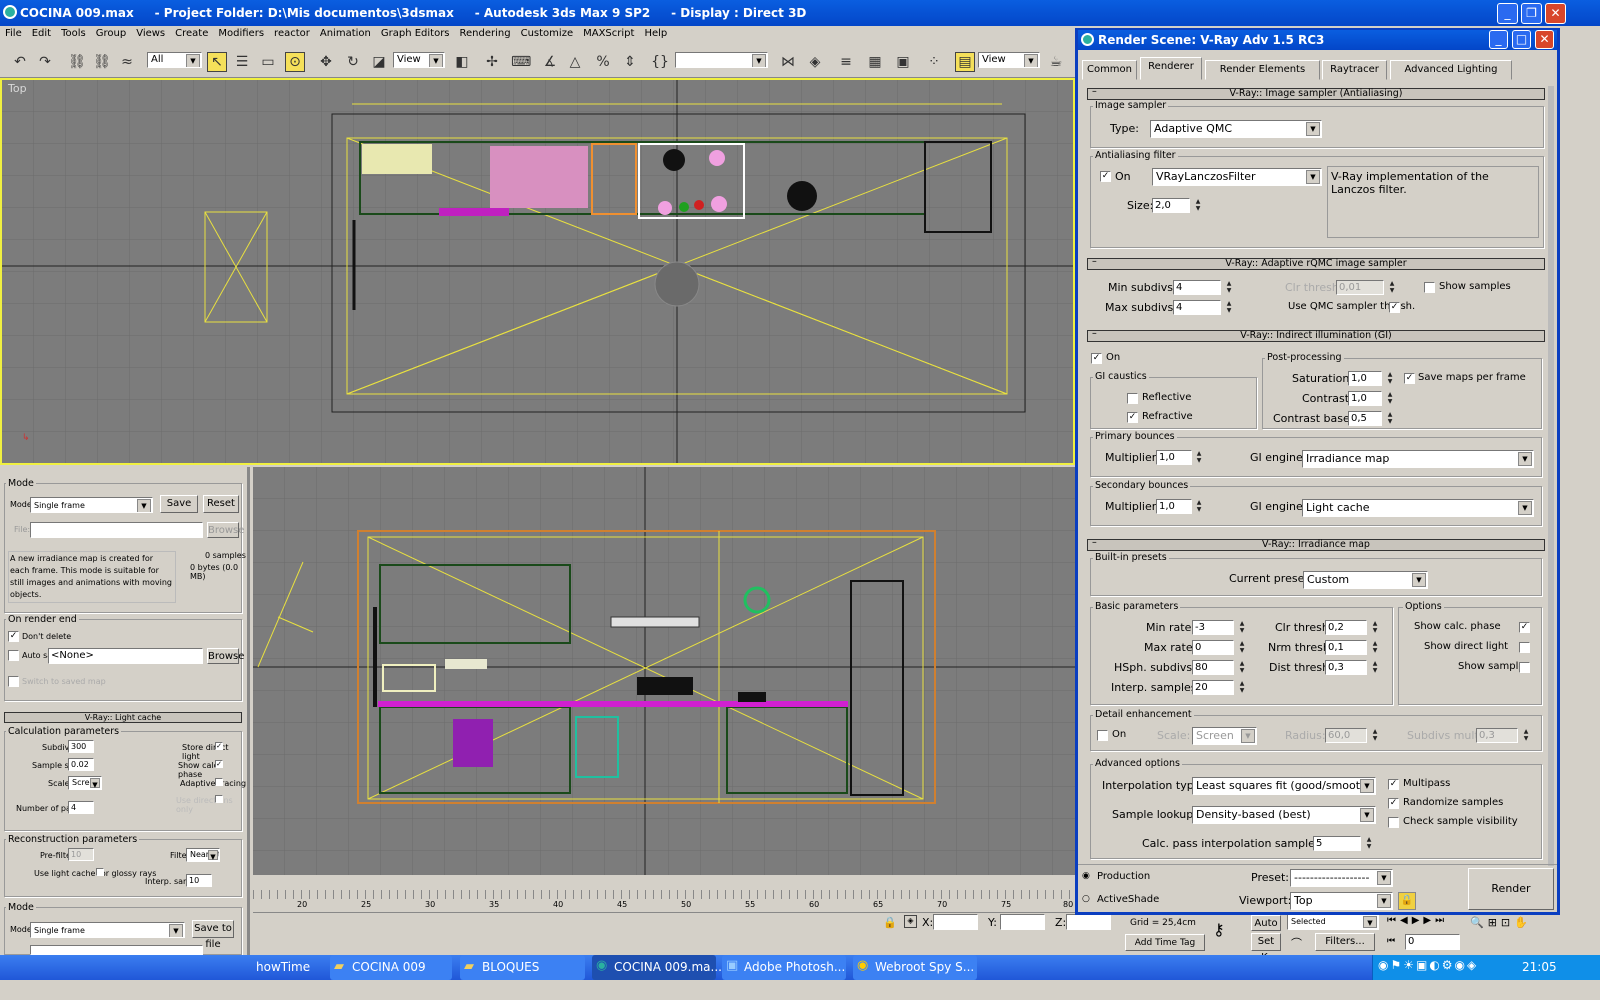  Describe the element at coordinates (107, 930) in the screenshot. I see `mode2-dropdown: Single frame ▼` at that location.